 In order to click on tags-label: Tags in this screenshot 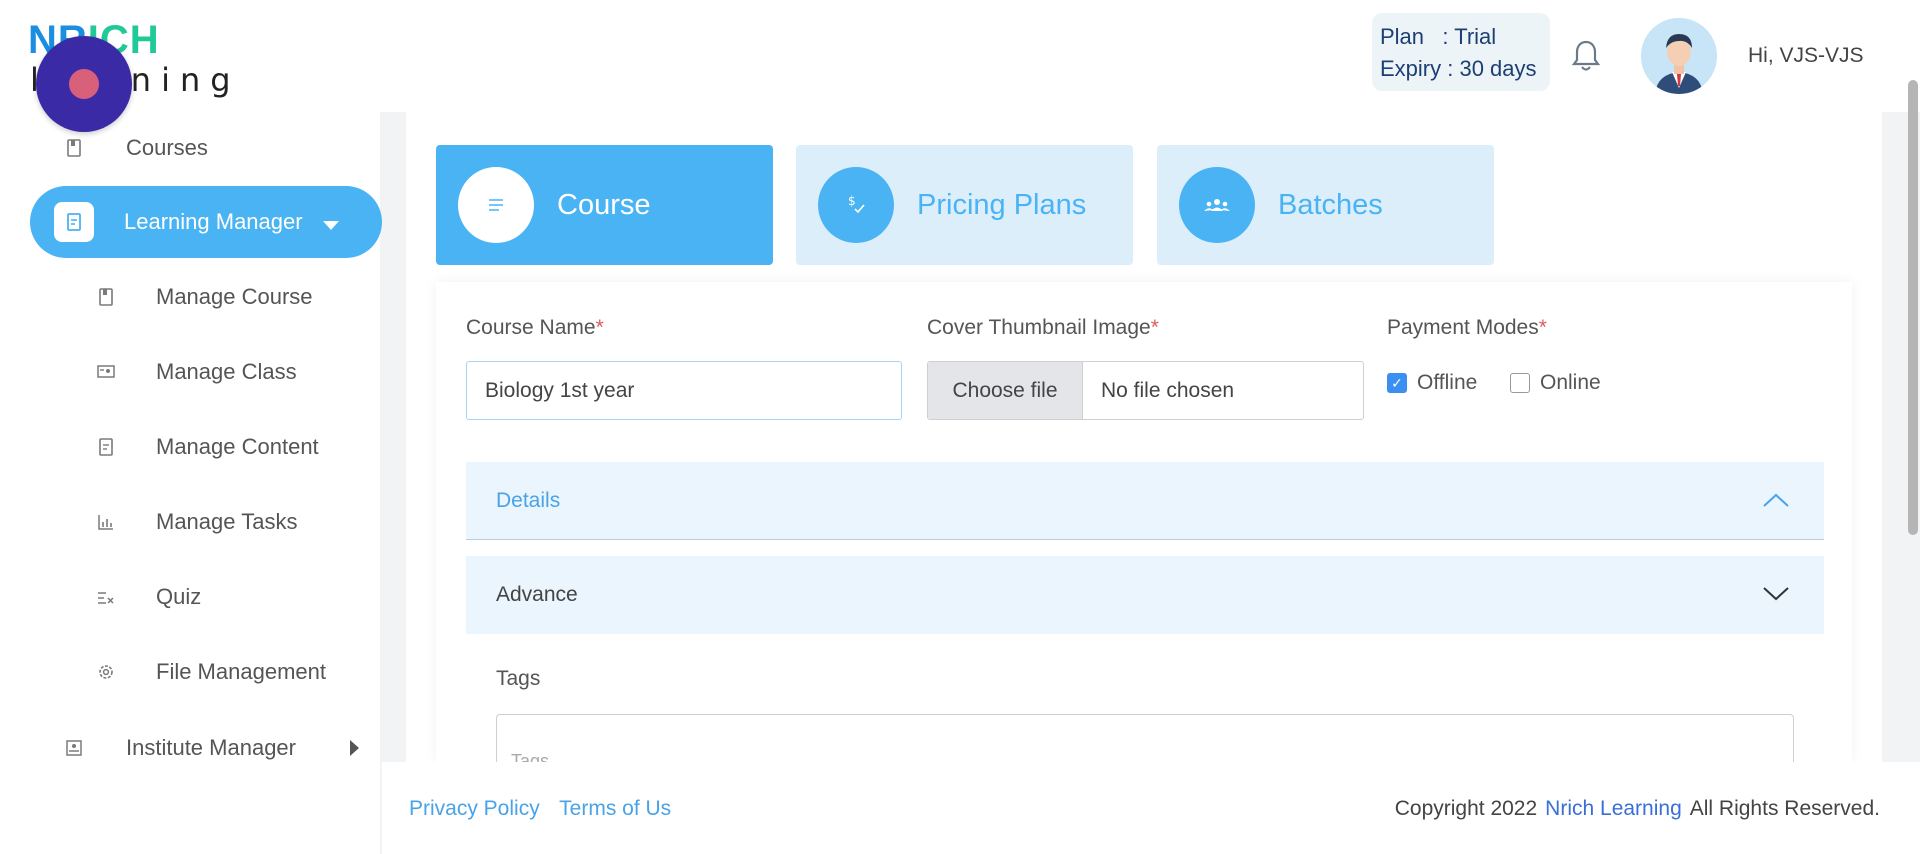, I will do `click(518, 678)`.